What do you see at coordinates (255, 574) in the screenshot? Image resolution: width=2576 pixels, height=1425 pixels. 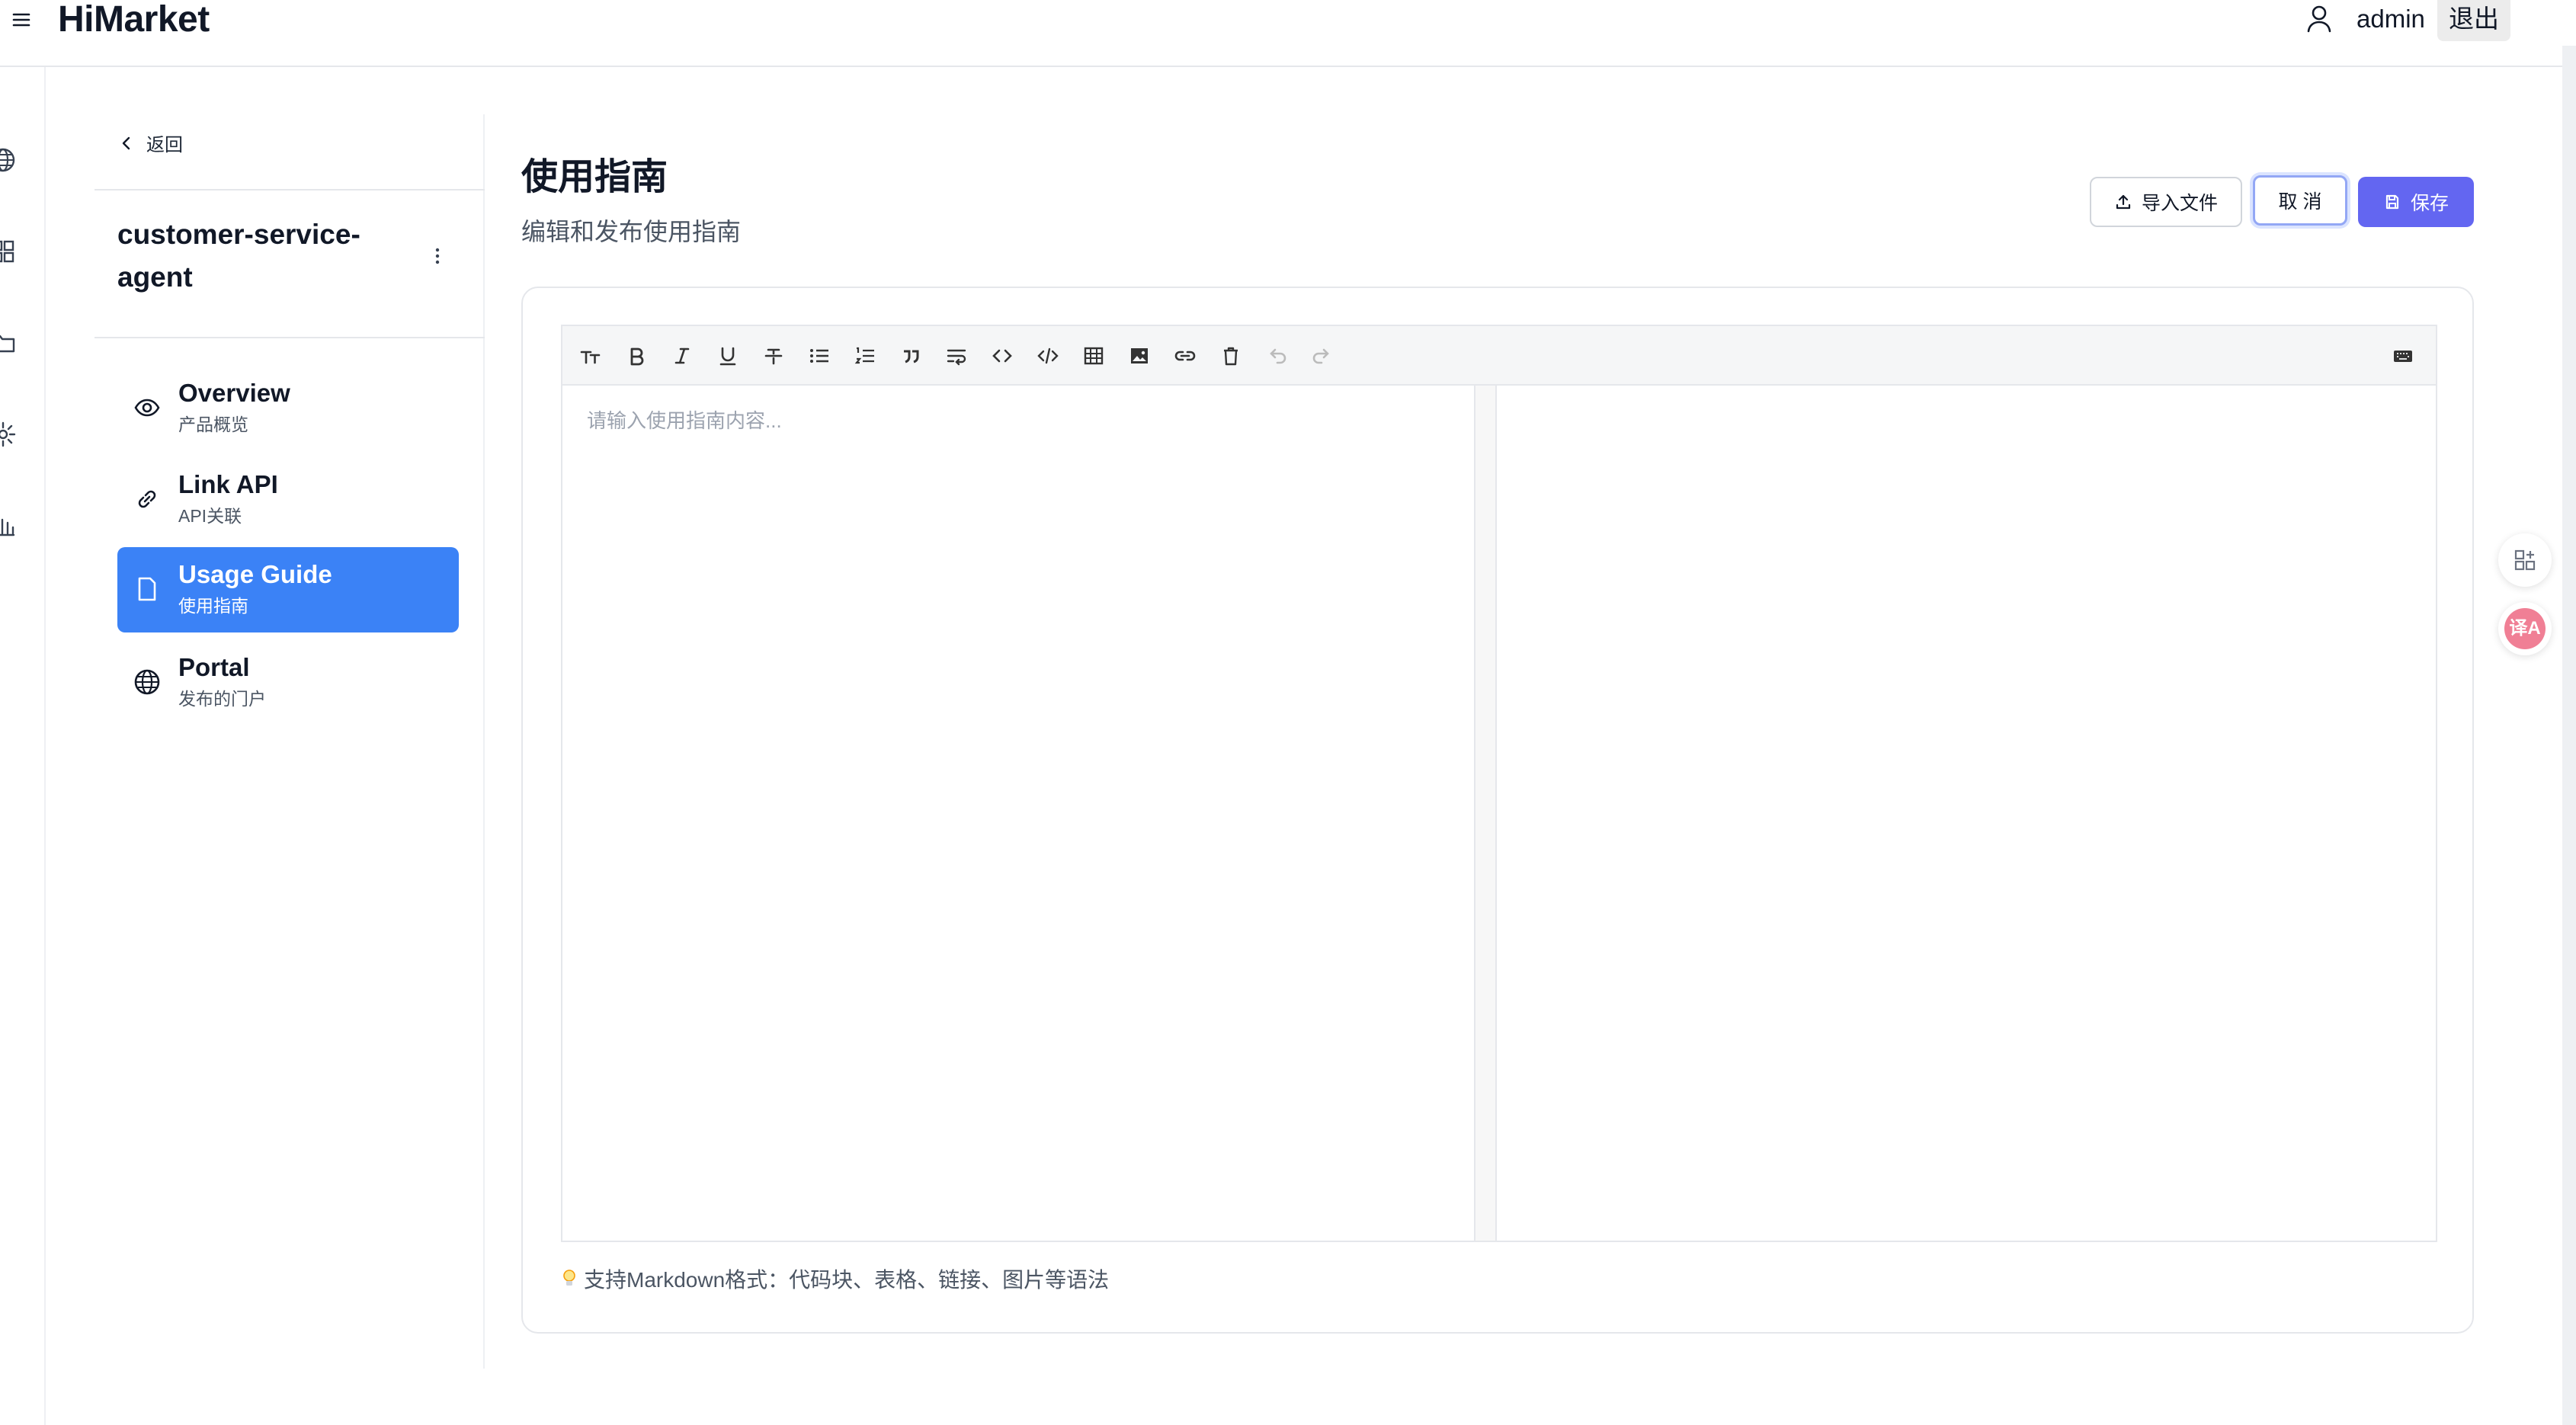 I see `sidebar-item-title: Usage Guide` at bounding box center [255, 574].